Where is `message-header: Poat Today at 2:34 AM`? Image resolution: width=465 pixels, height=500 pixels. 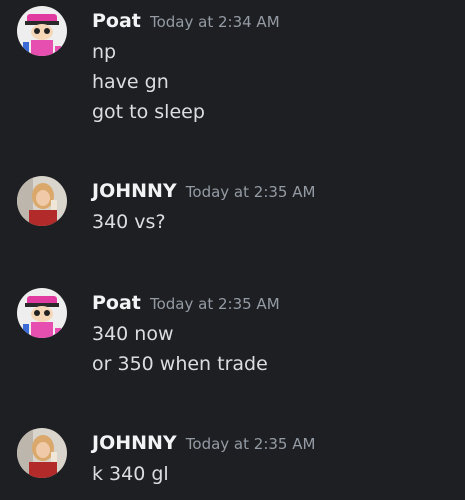
message-header: Poat Today at 2:34 AM is located at coordinates (186, 21).